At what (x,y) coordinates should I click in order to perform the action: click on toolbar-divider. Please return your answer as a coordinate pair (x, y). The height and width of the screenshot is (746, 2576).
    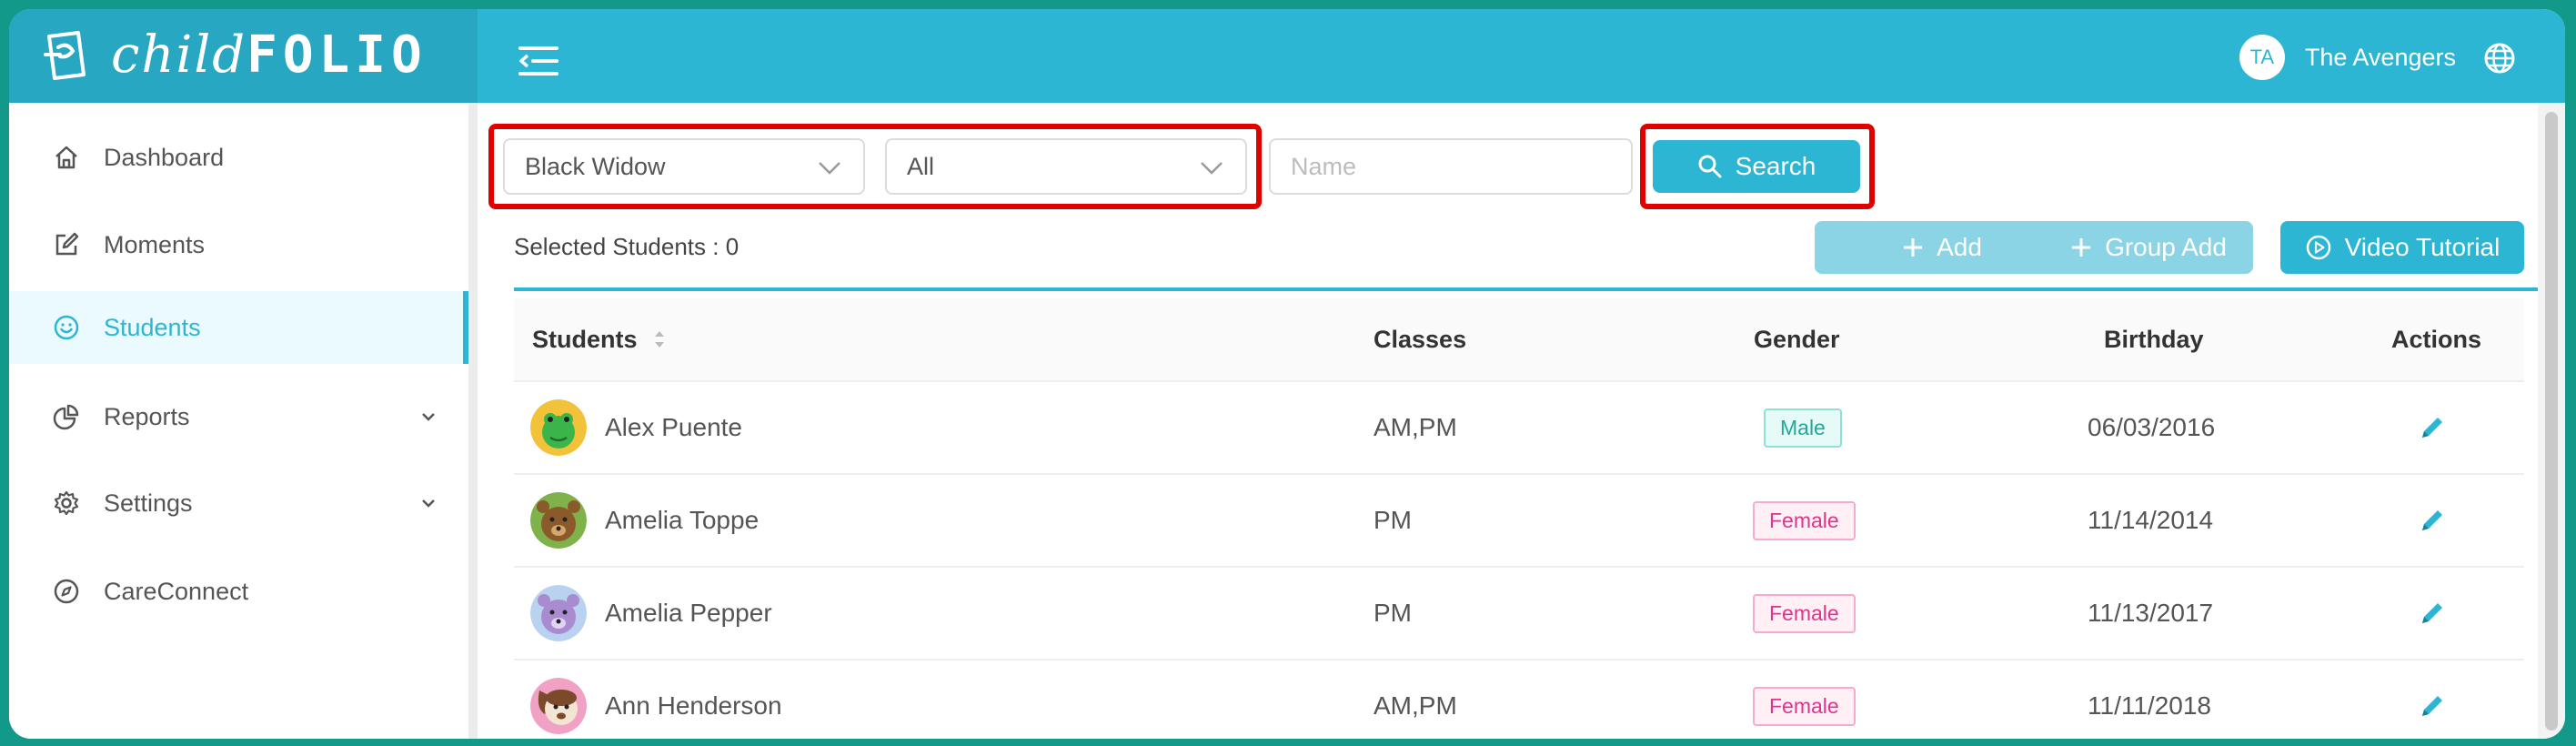
    Looking at the image, I should click on (1526, 289).